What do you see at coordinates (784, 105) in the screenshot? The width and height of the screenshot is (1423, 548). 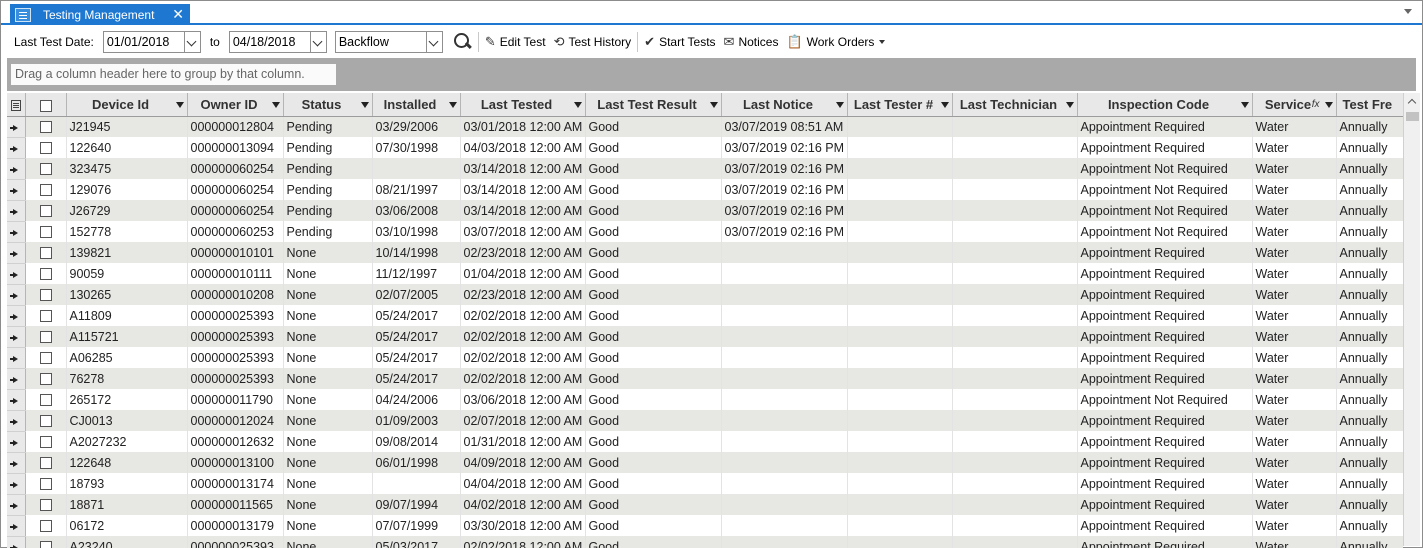 I see `column-header-last-notice: Last Notice` at bounding box center [784, 105].